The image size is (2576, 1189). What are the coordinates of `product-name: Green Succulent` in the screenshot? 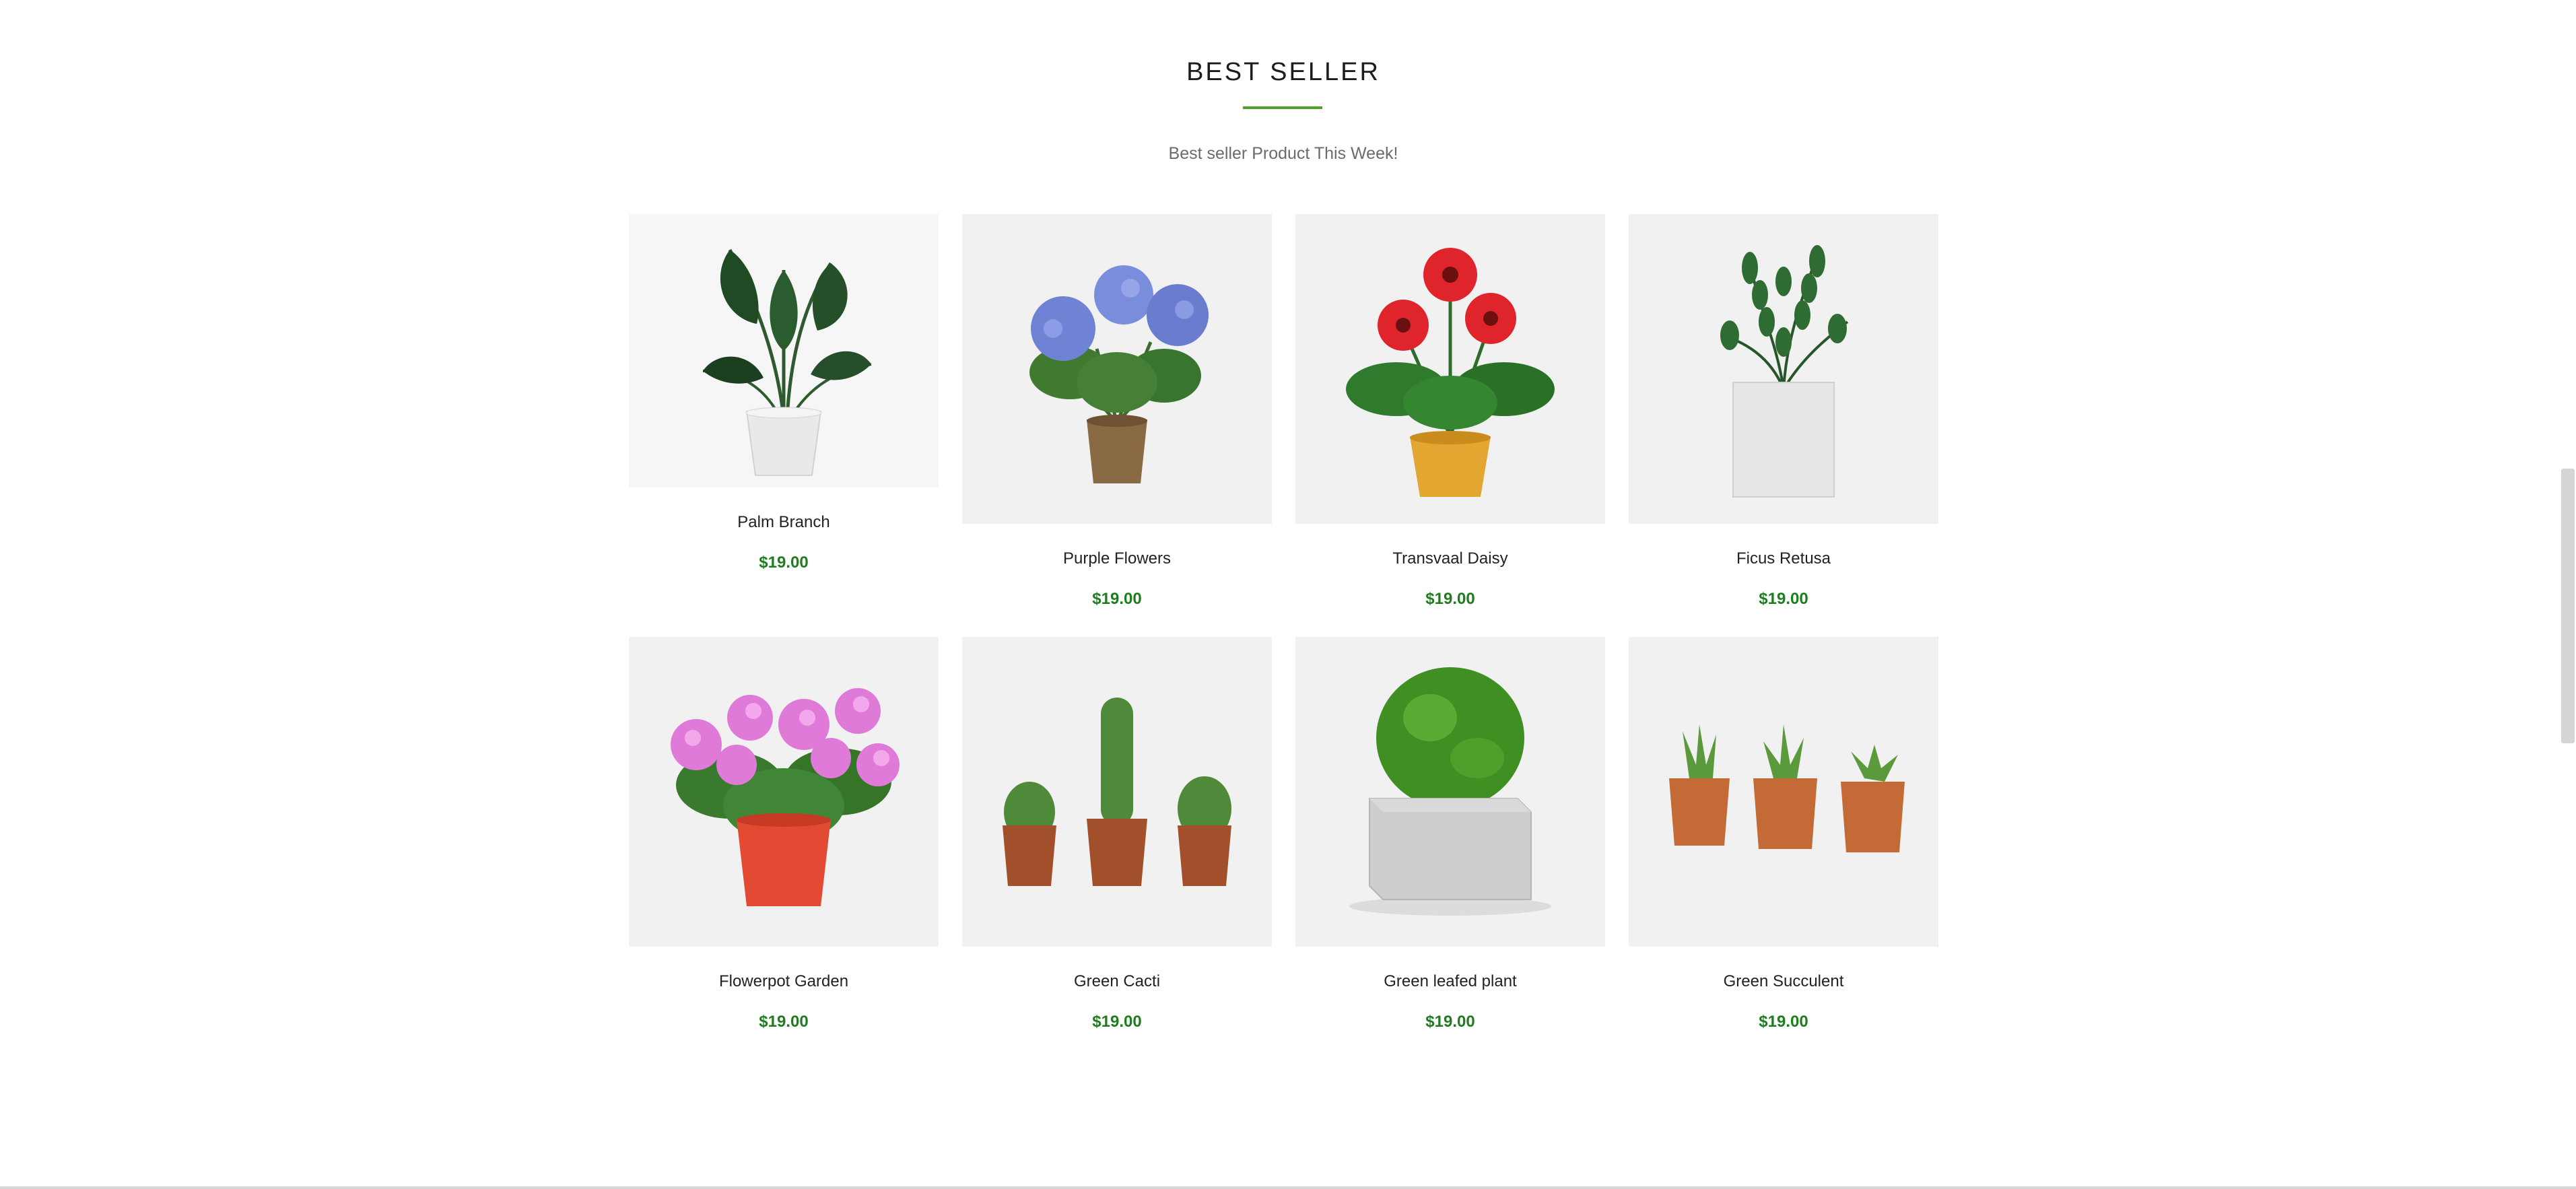 It's located at (1784, 981).